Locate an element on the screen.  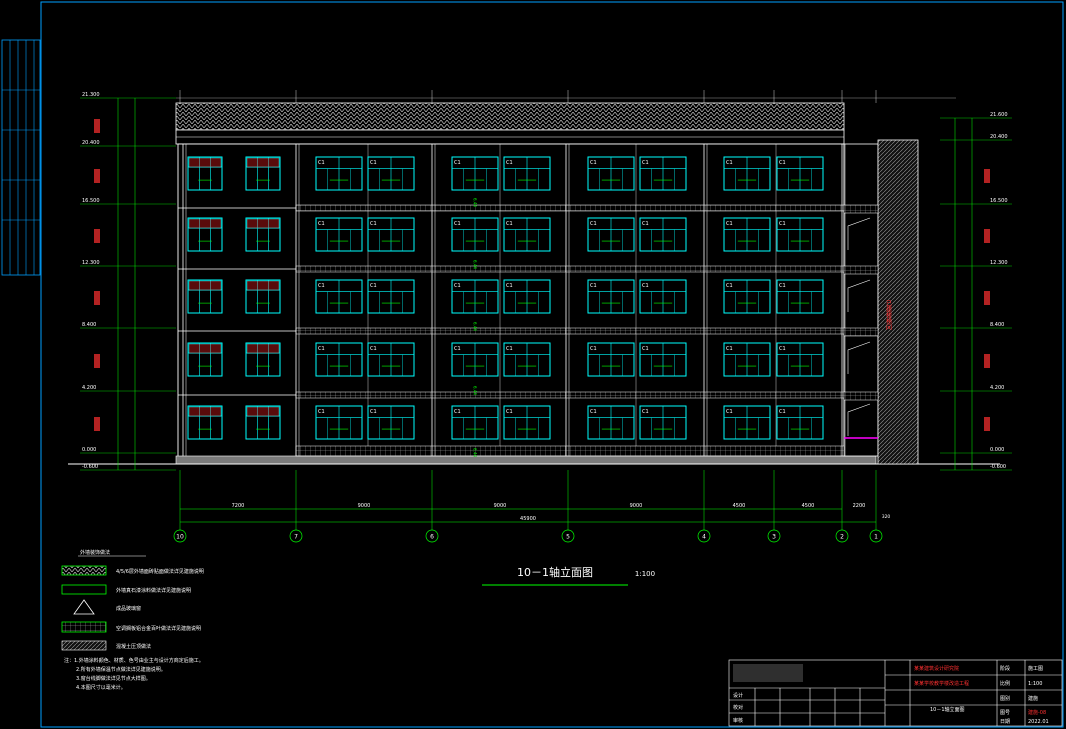
title-date-label: 日期 is located at coordinates (1005, 722).